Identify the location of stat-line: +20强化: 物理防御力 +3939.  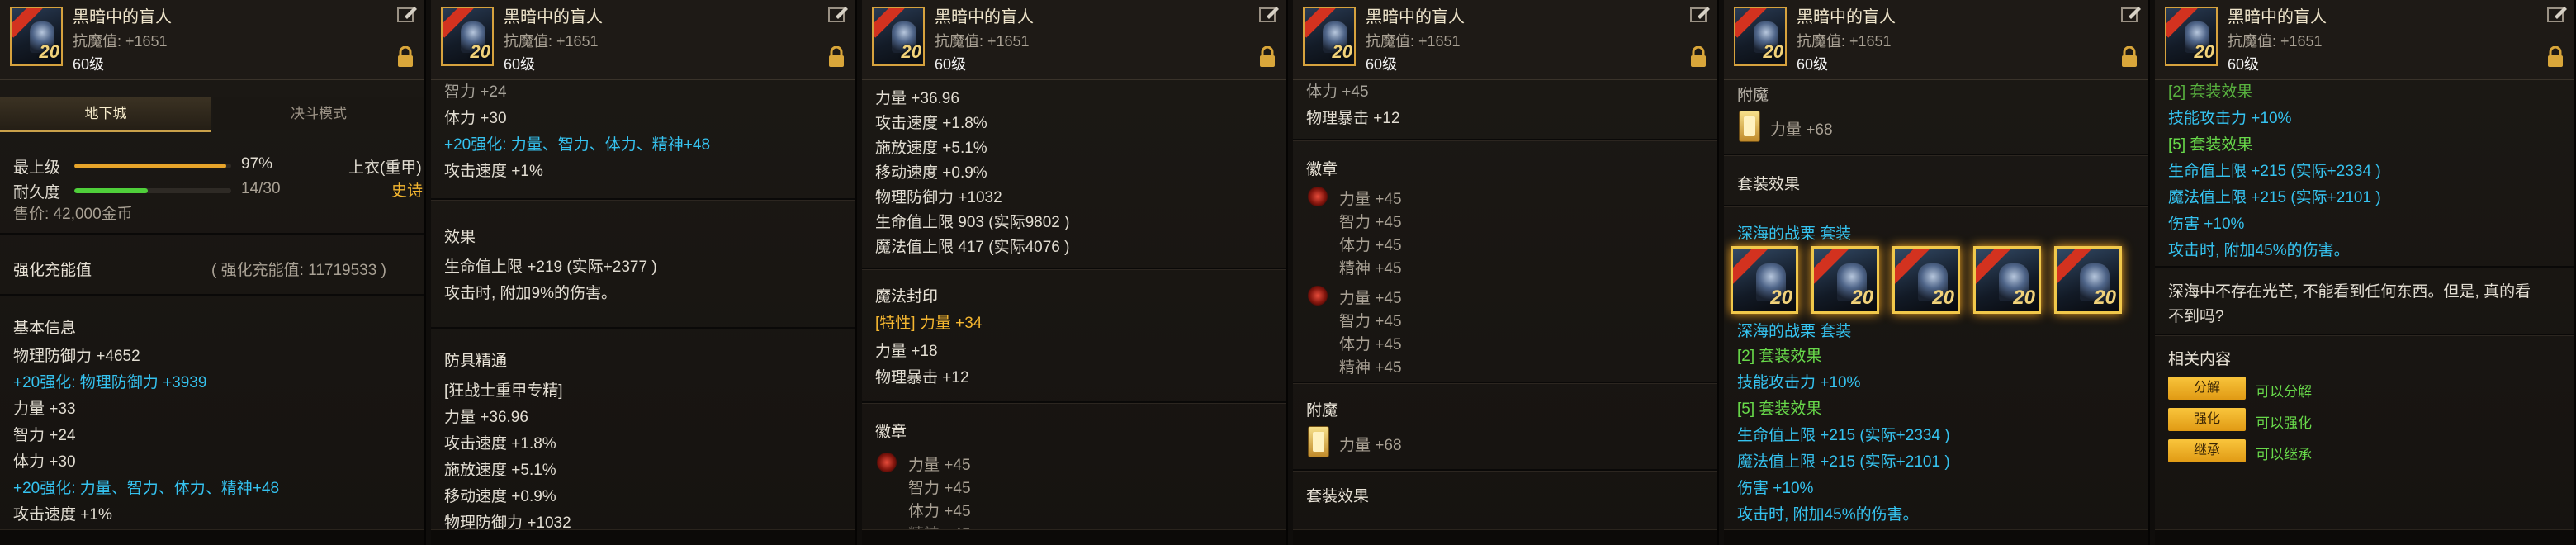
(110, 382).